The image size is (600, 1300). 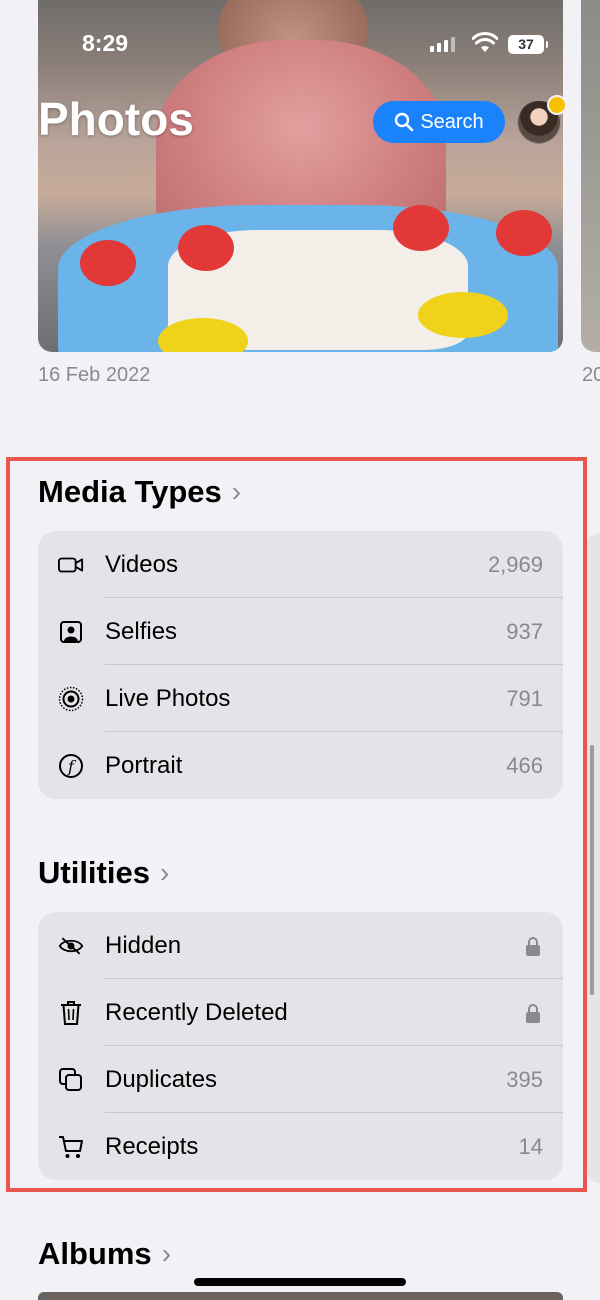 What do you see at coordinates (442, 44) in the screenshot?
I see `cellular-signal-icon` at bounding box center [442, 44].